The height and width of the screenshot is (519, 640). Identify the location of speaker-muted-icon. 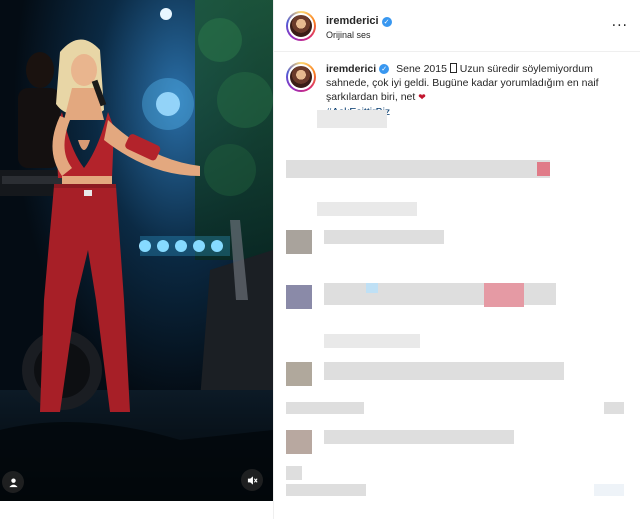
(252, 480).